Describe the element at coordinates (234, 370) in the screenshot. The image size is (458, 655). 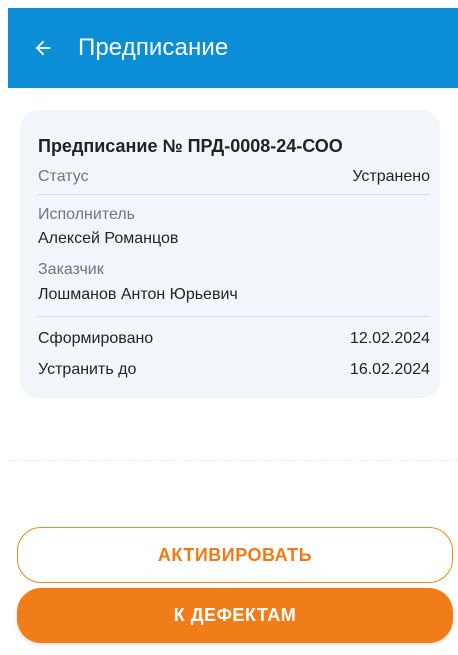
I see `deadline-row: Устранить до 16.02.2024` at that location.